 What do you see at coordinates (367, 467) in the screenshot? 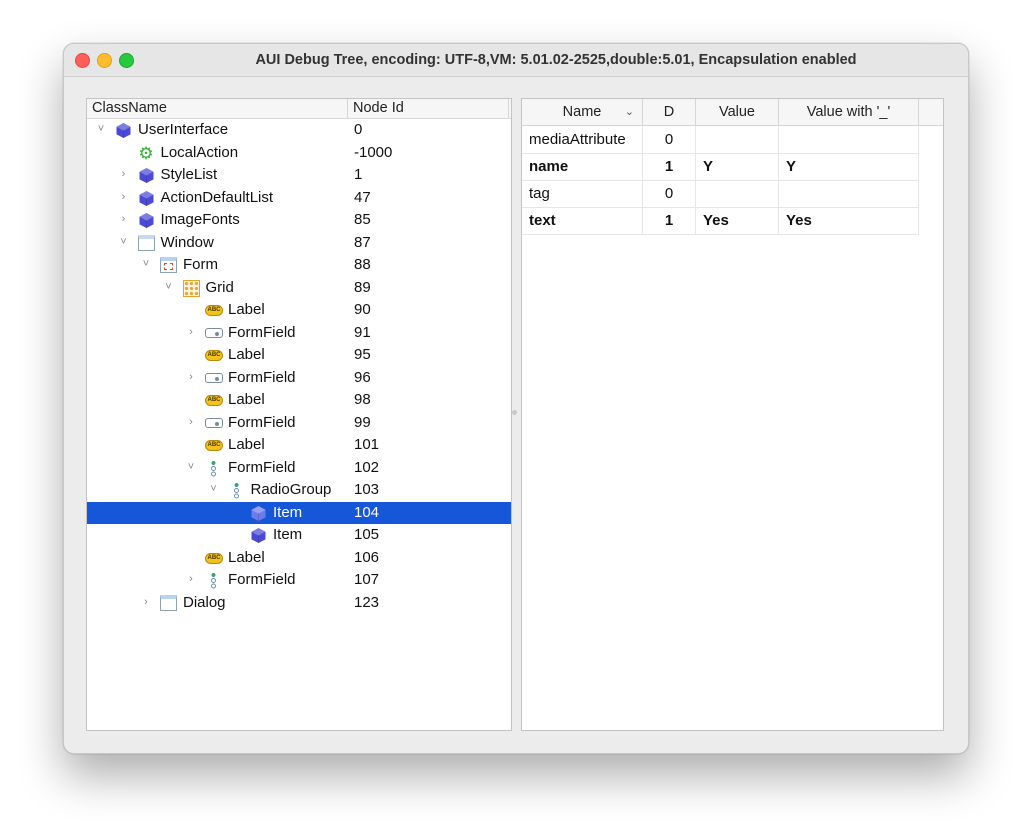
I see `tree-row-node-id: 102` at bounding box center [367, 467].